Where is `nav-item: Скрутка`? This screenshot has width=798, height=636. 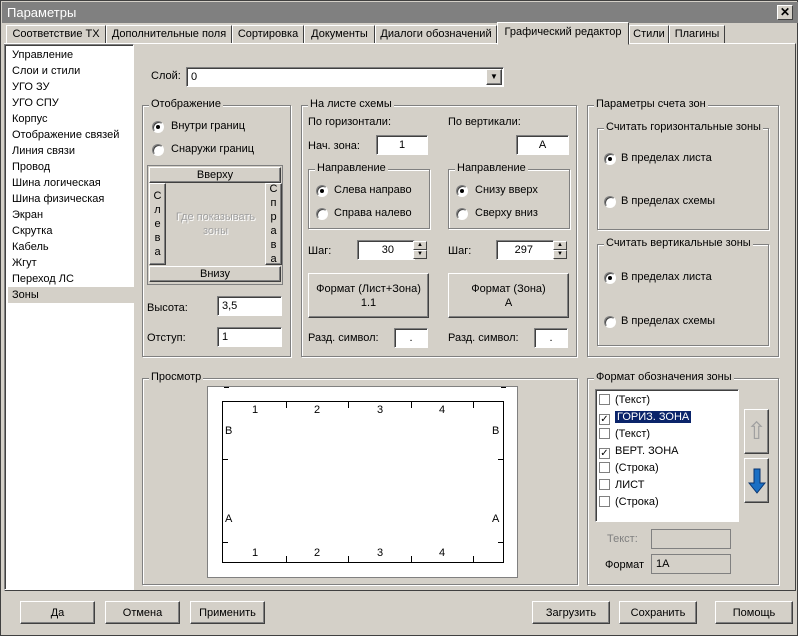
nav-item: Скрутка is located at coordinates (71, 231).